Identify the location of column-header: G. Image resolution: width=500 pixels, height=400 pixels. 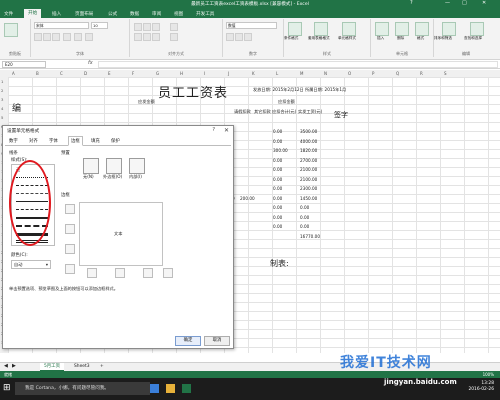
(157, 73).